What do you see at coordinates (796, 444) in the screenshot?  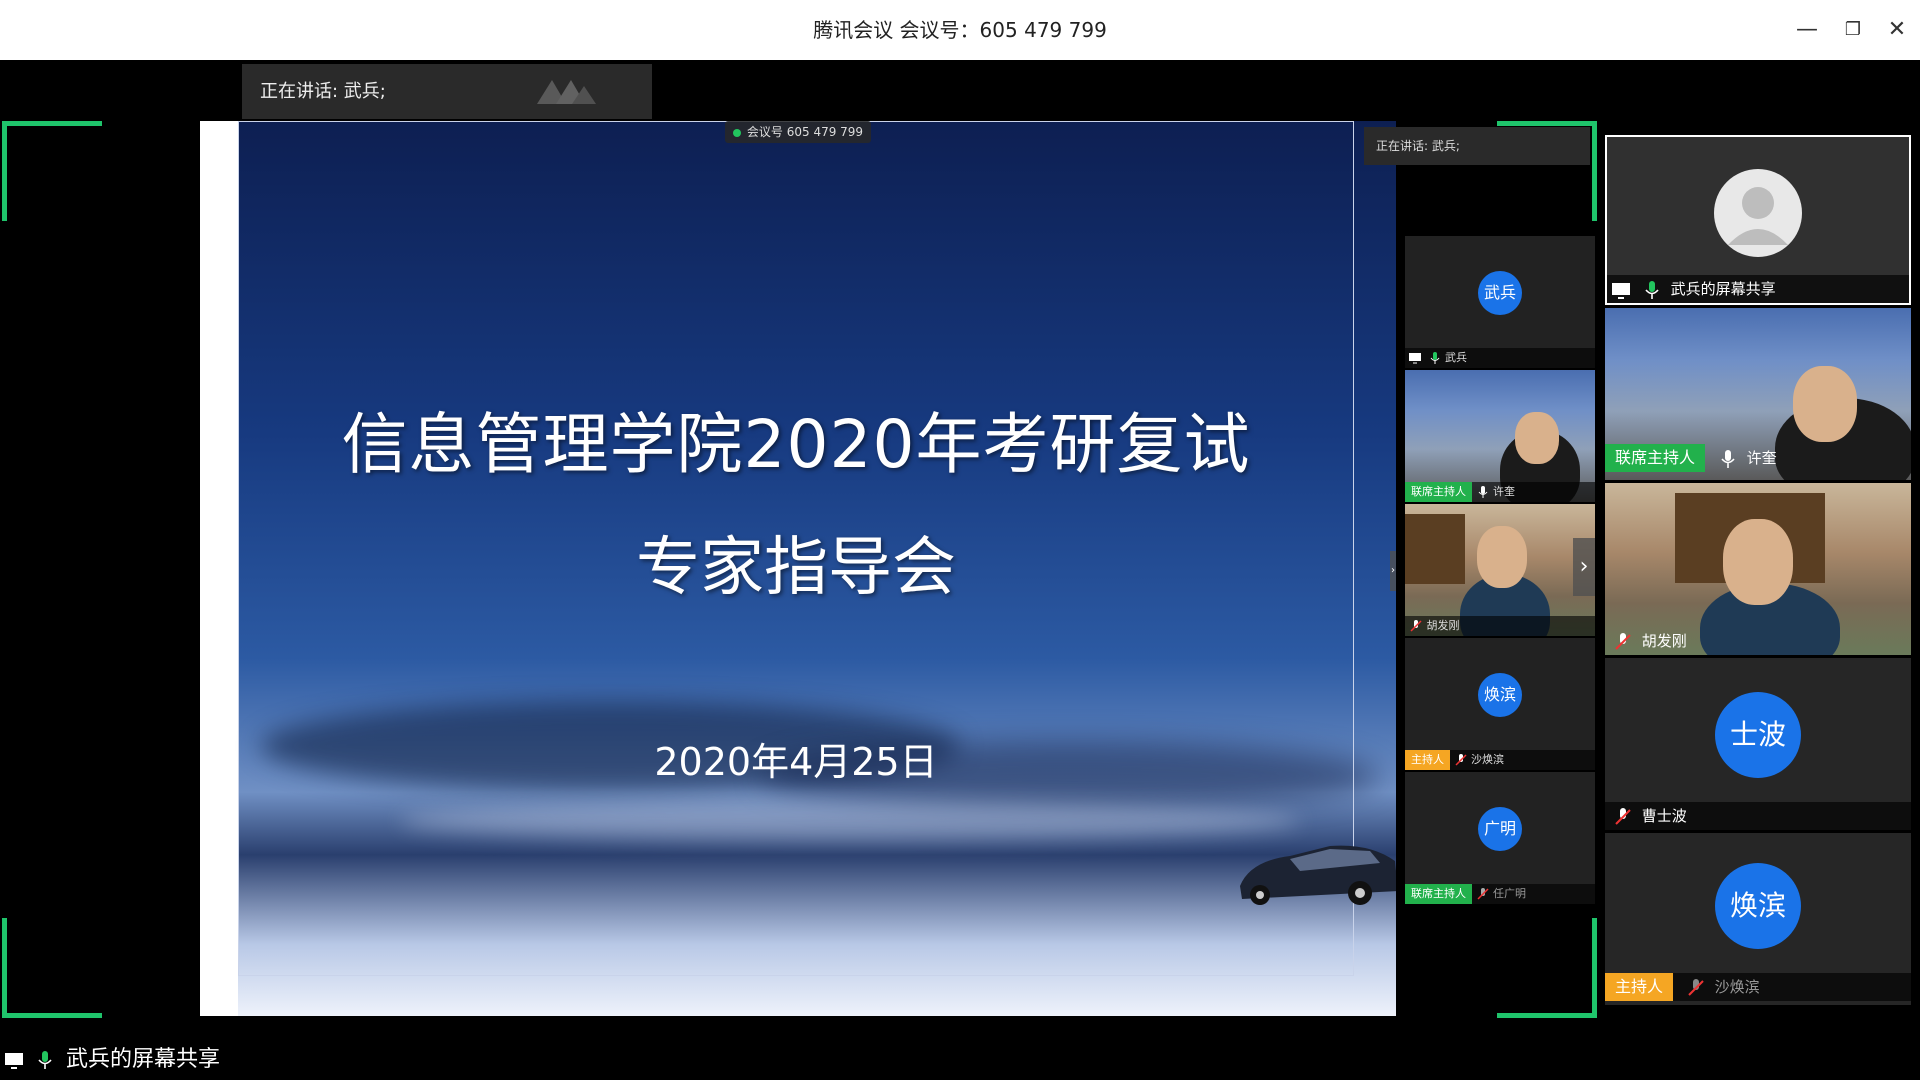 I see `slide-title-line1: 信息管理学院2020年考研复试` at bounding box center [796, 444].